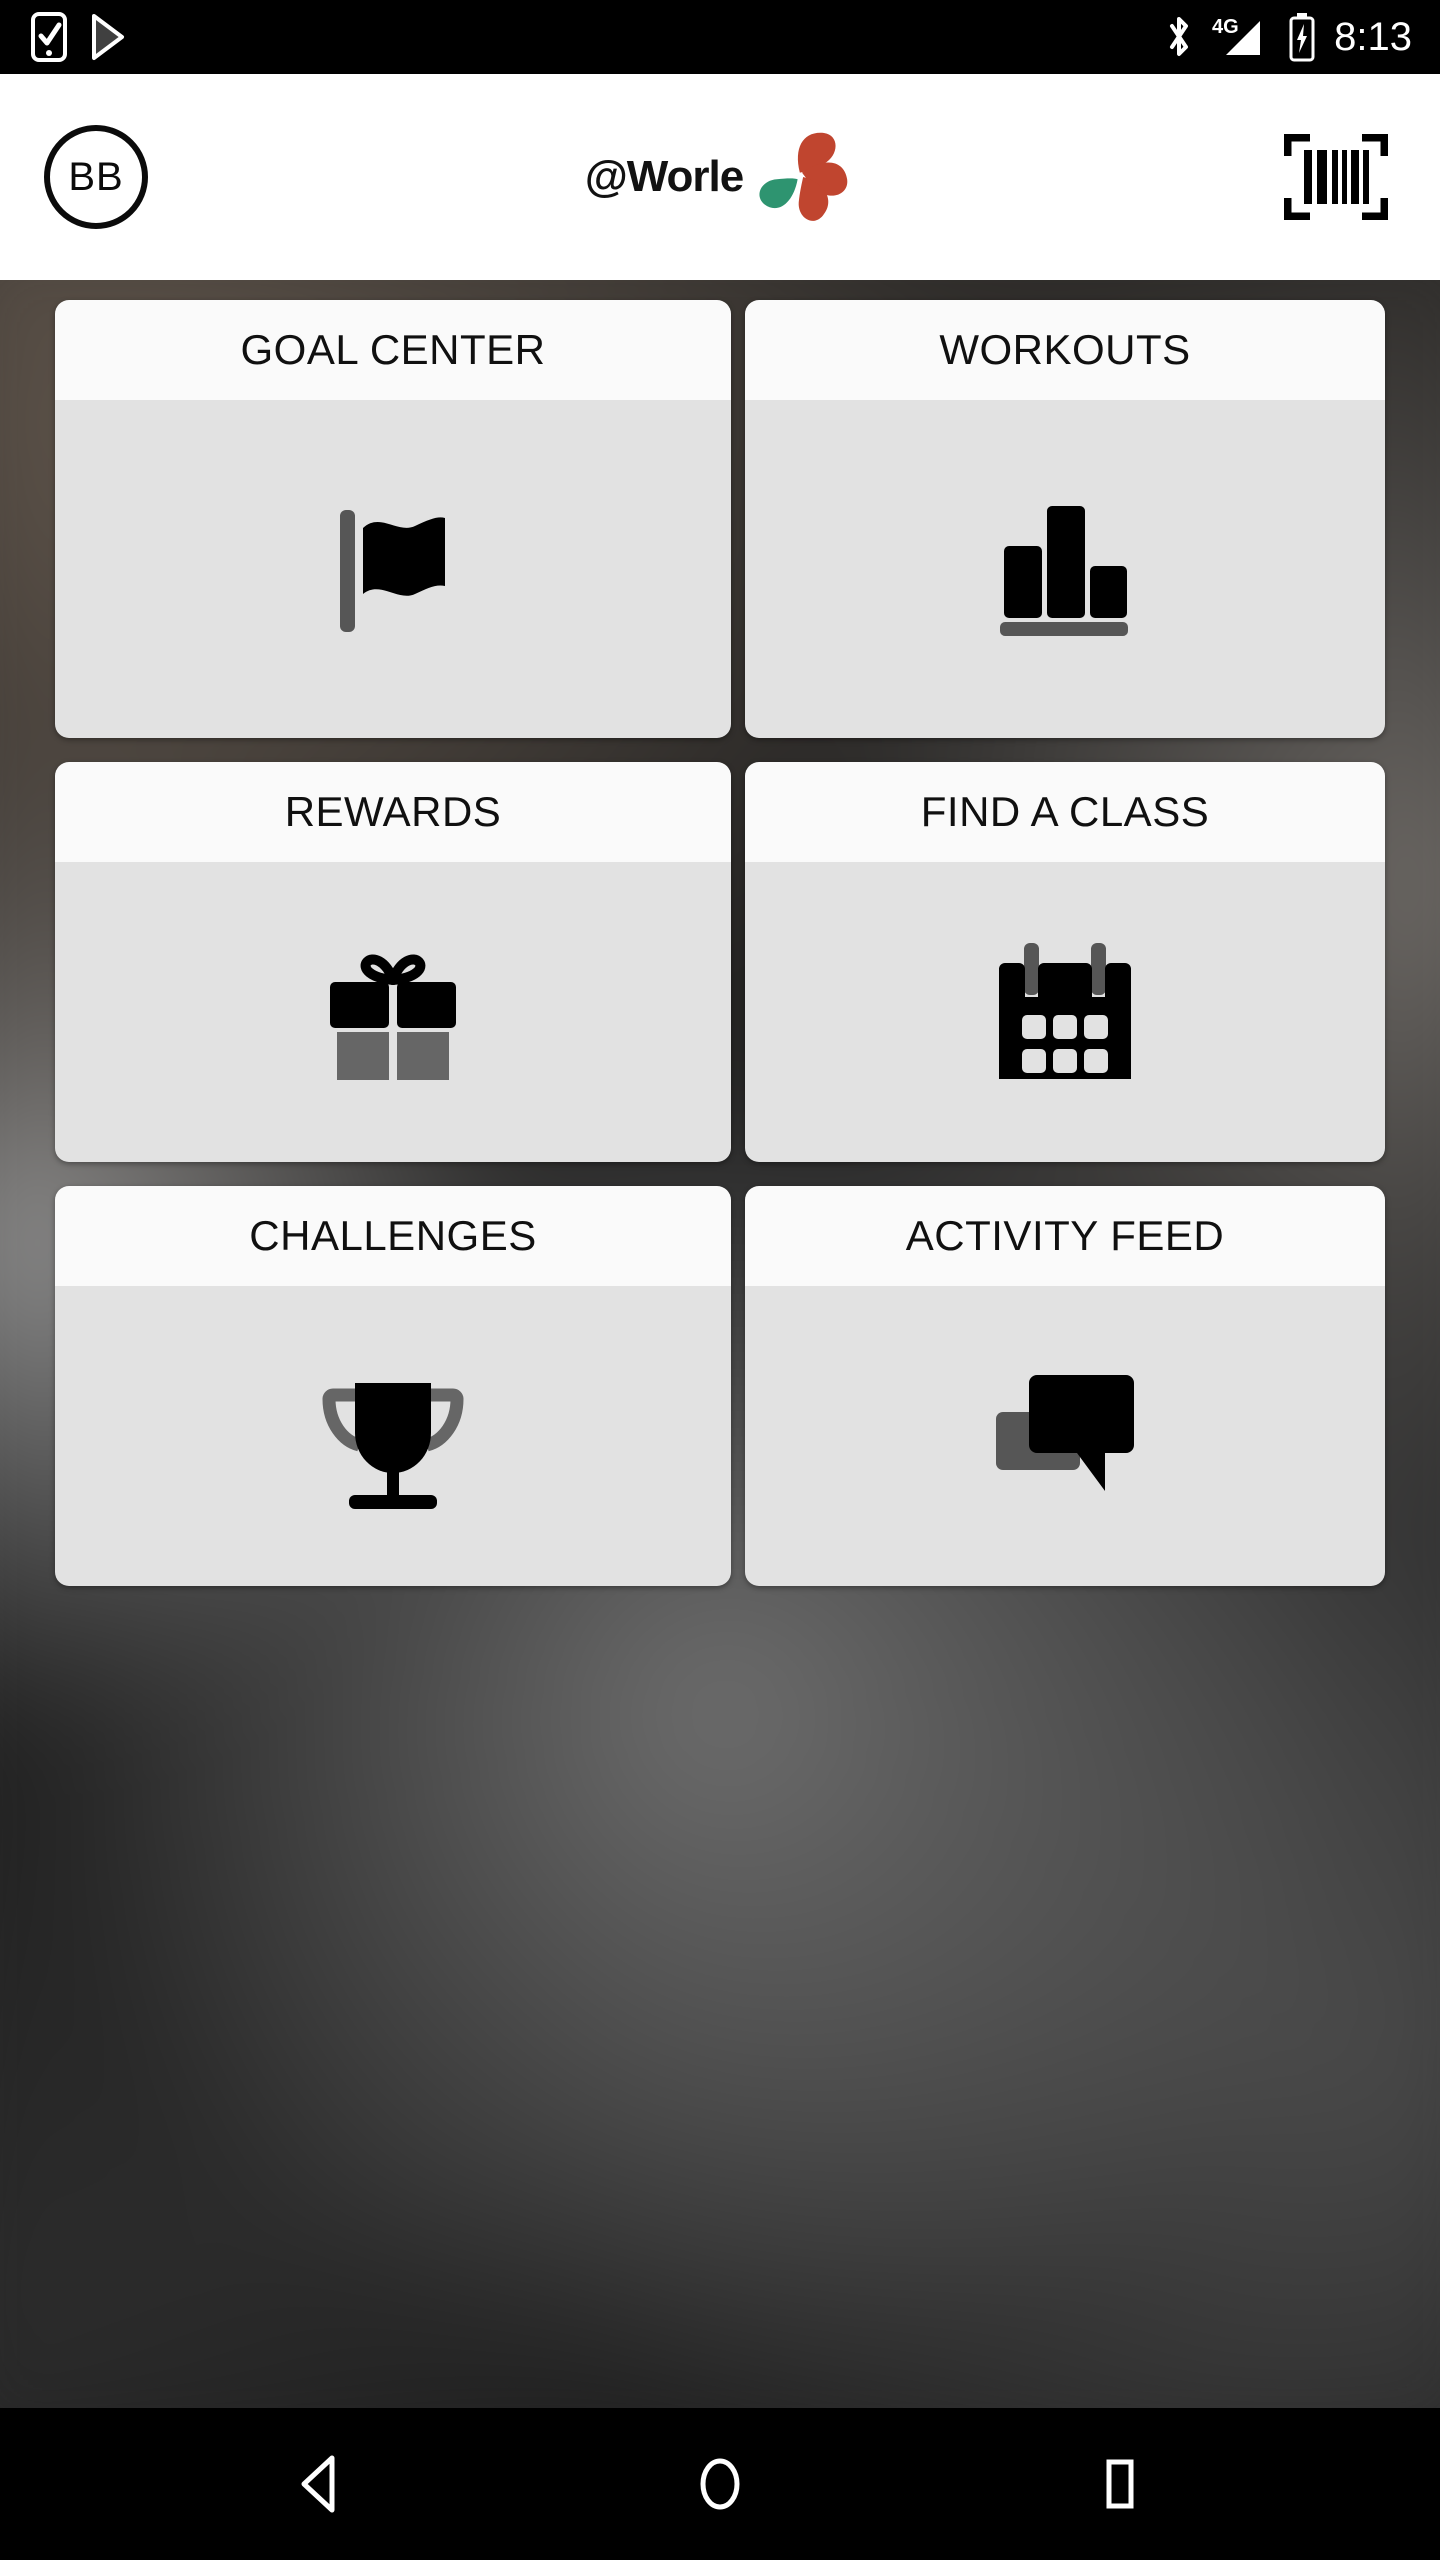  I want to click on tile-goal-center: GOAL CENTER, so click(393, 519).